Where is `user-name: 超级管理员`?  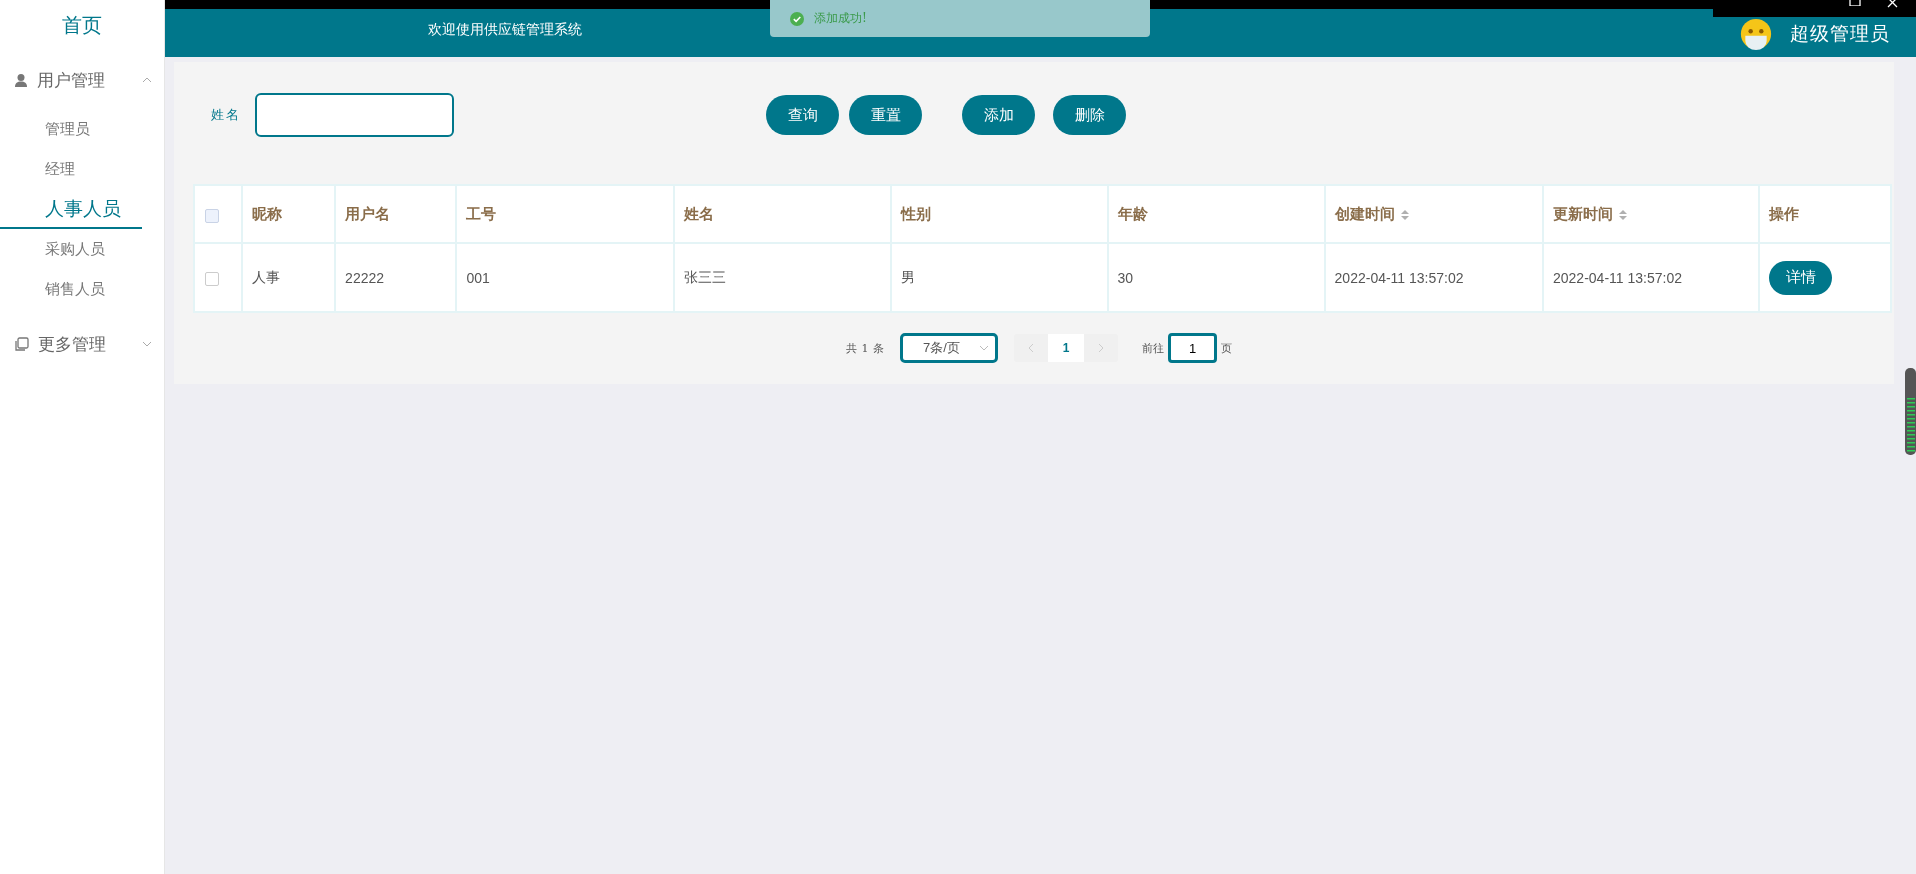 user-name: 超级管理员 is located at coordinates (1840, 34).